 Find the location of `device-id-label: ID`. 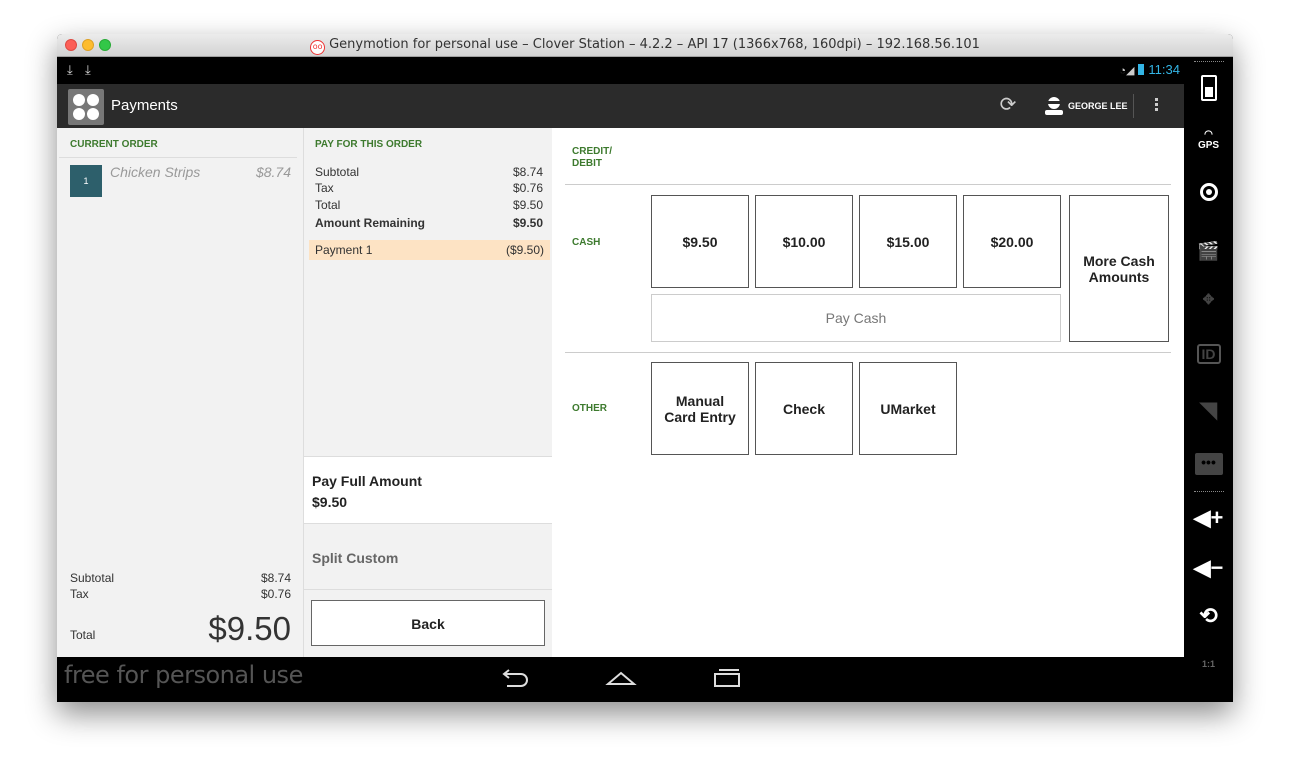

device-id-label: ID is located at coordinates (1208, 354).